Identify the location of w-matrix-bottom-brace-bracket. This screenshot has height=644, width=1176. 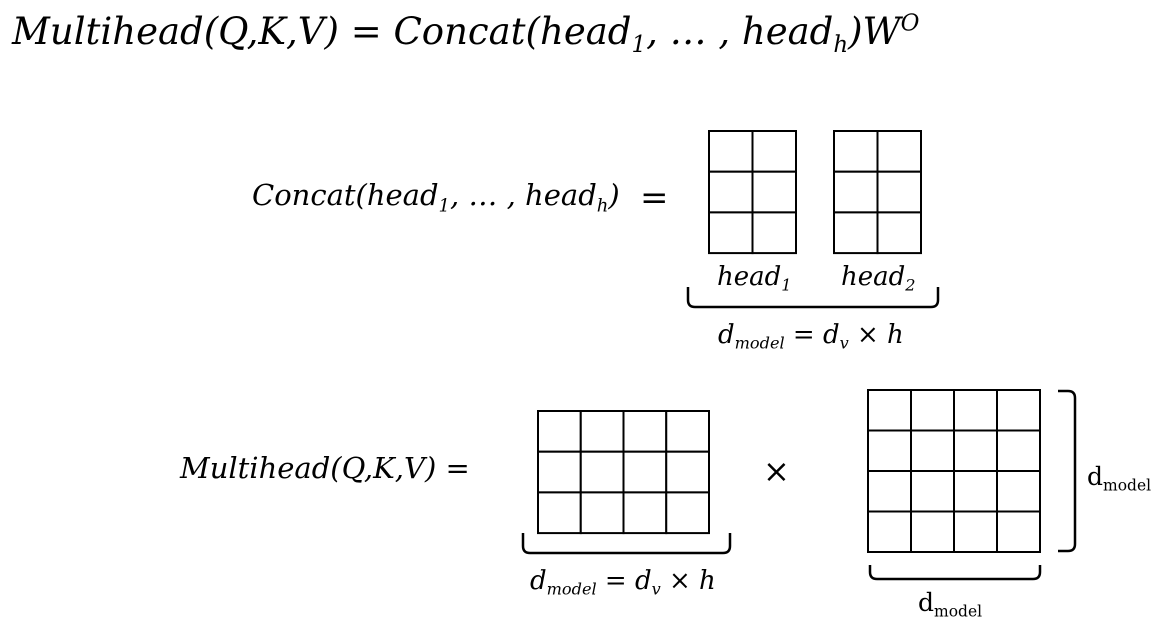
(955, 573).